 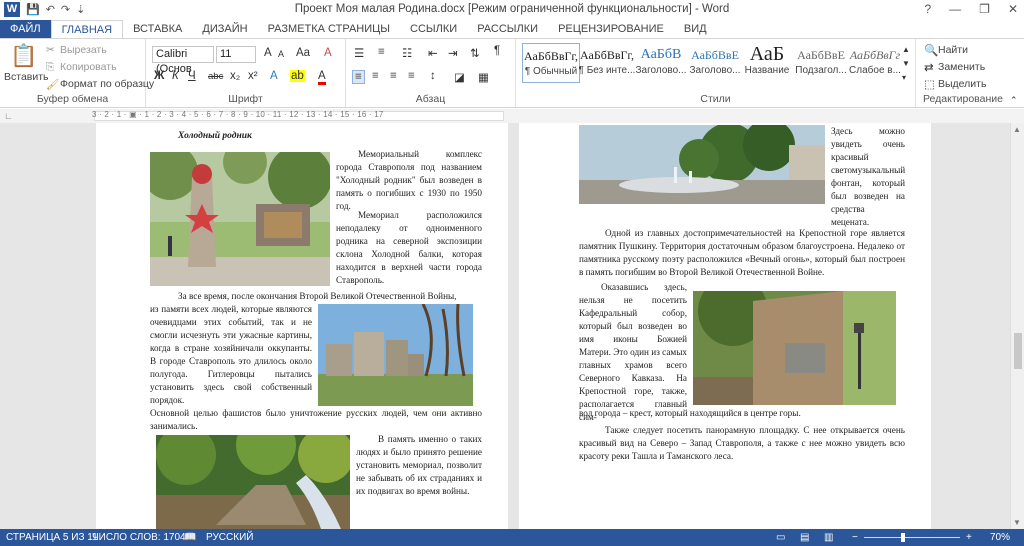 I want to click on styles-scroll-down-icon: ▼, so click(x=906, y=63).